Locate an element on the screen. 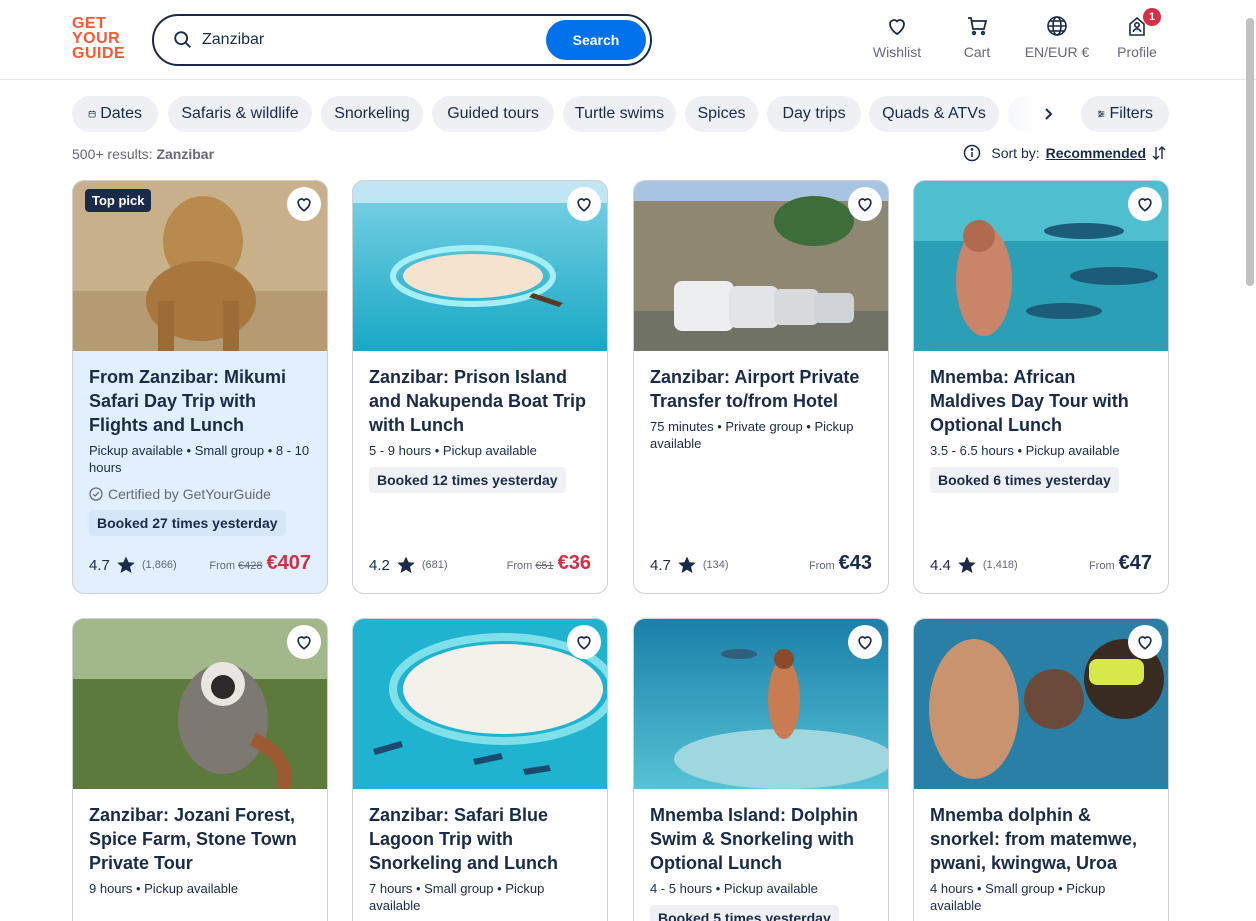 This screenshot has height=921, width=1256. sort-control: Sort by: Recommended is located at coordinates (1065, 153).